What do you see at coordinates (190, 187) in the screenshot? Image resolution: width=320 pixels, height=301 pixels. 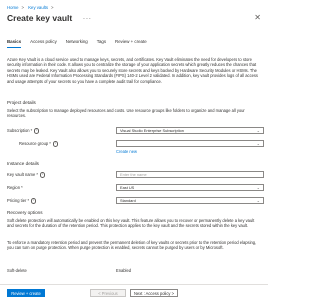 I see `region-select: East US ⌄` at bounding box center [190, 187].